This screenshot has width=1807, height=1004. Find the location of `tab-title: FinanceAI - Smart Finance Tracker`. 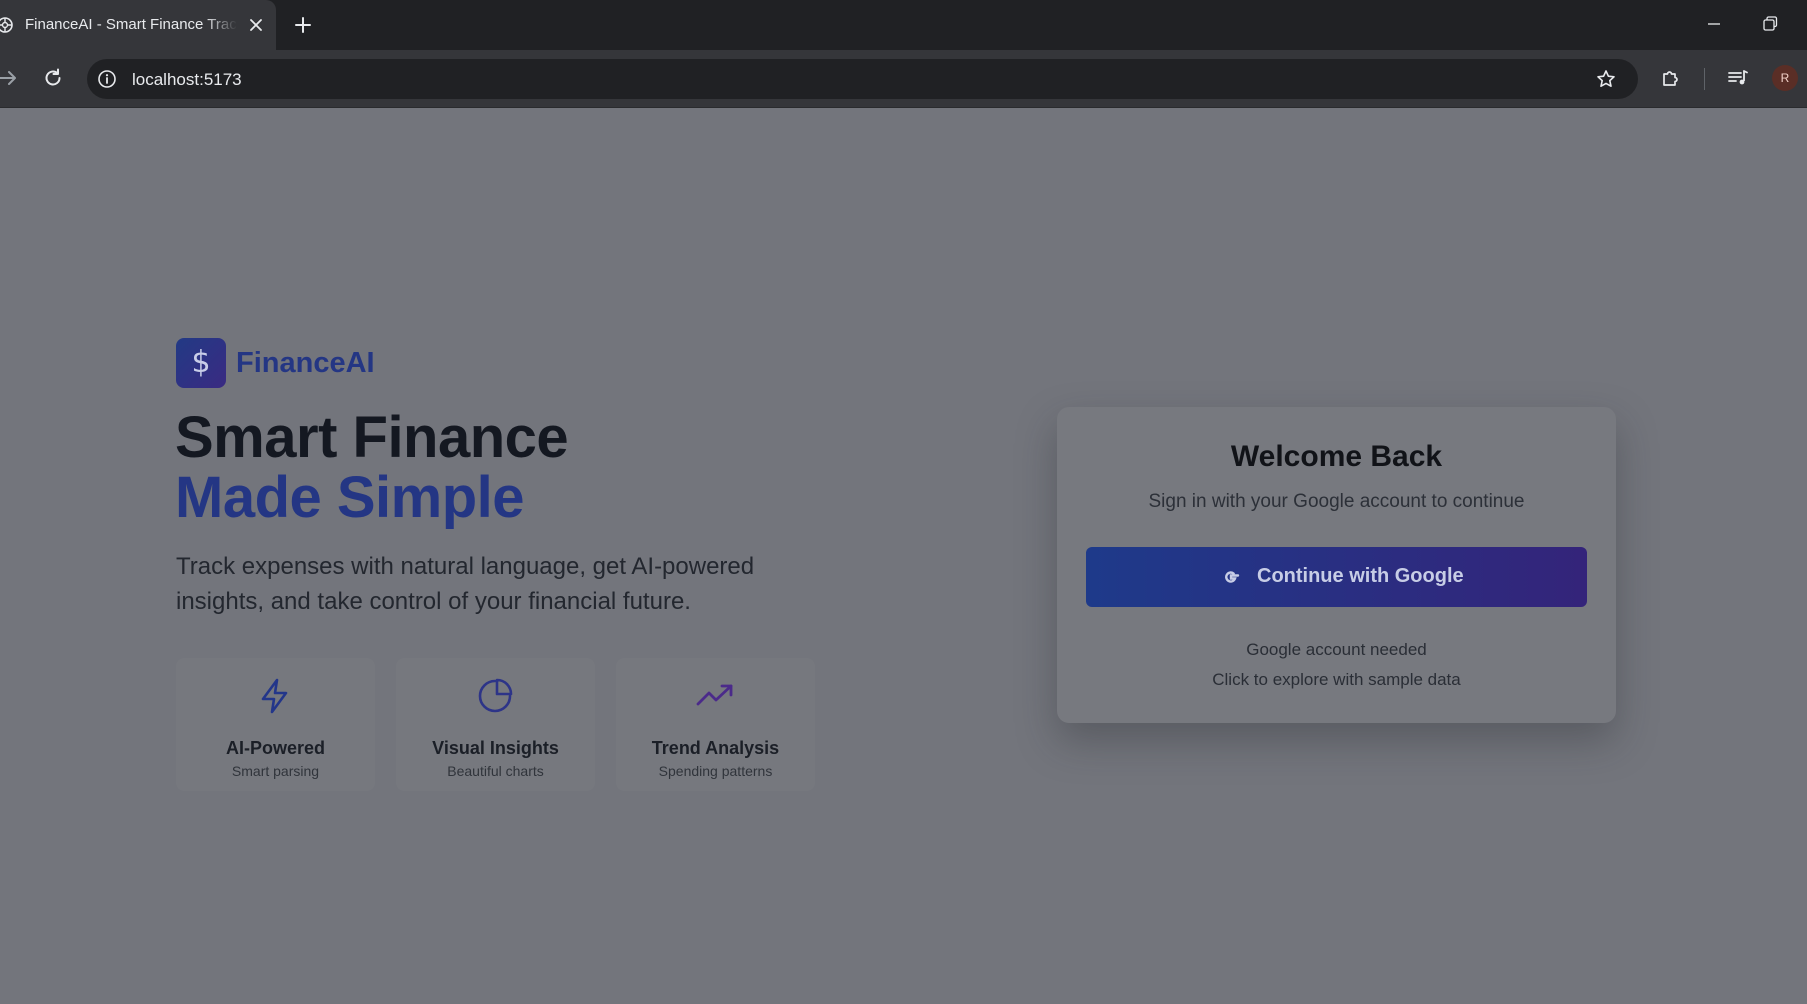

tab-title: FinanceAI - Smart Finance Tracker is located at coordinates (131, 24).